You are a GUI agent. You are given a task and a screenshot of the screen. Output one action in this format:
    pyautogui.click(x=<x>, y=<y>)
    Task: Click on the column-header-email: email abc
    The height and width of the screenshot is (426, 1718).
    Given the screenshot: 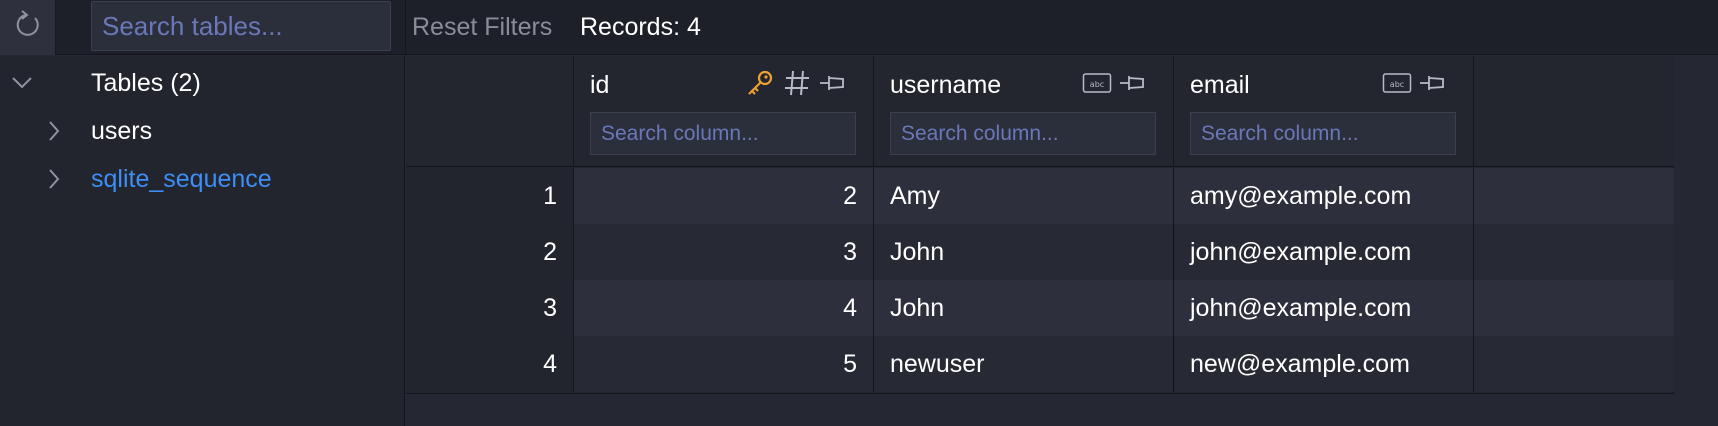 What is the action you would take?
    pyautogui.click(x=1324, y=111)
    